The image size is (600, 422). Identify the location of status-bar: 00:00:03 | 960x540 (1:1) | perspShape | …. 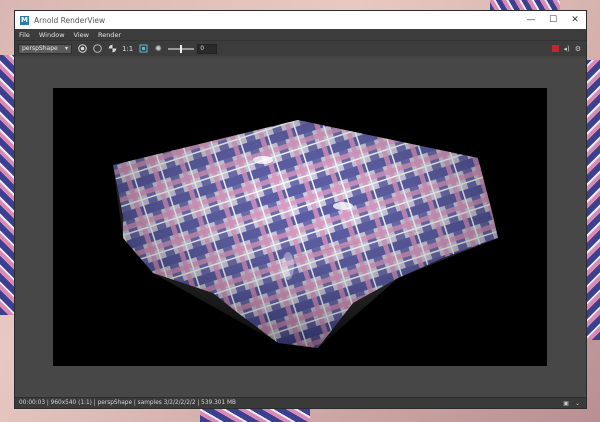
(300, 402).